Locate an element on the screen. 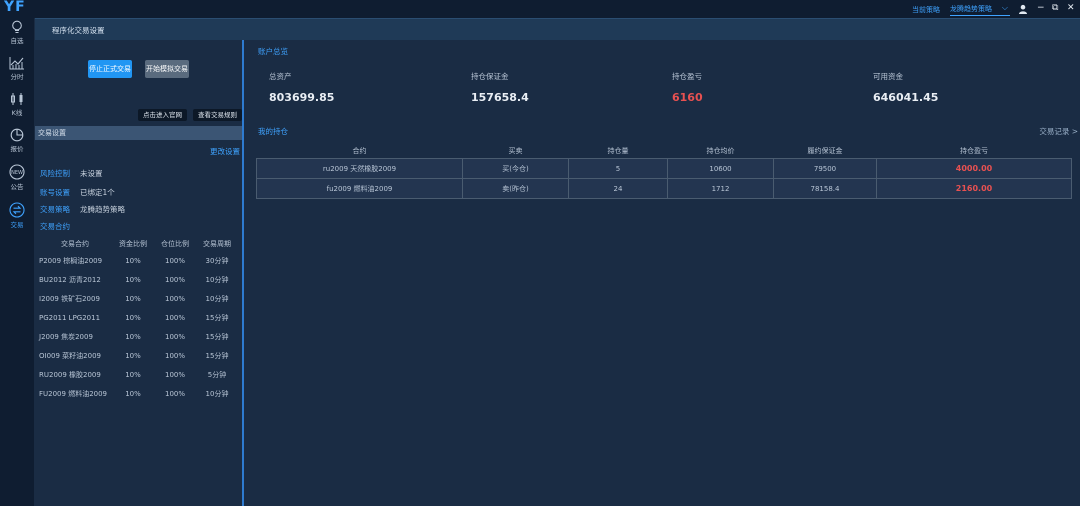  available-funds-value: 646041.45 is located at coordinates (906, 97).